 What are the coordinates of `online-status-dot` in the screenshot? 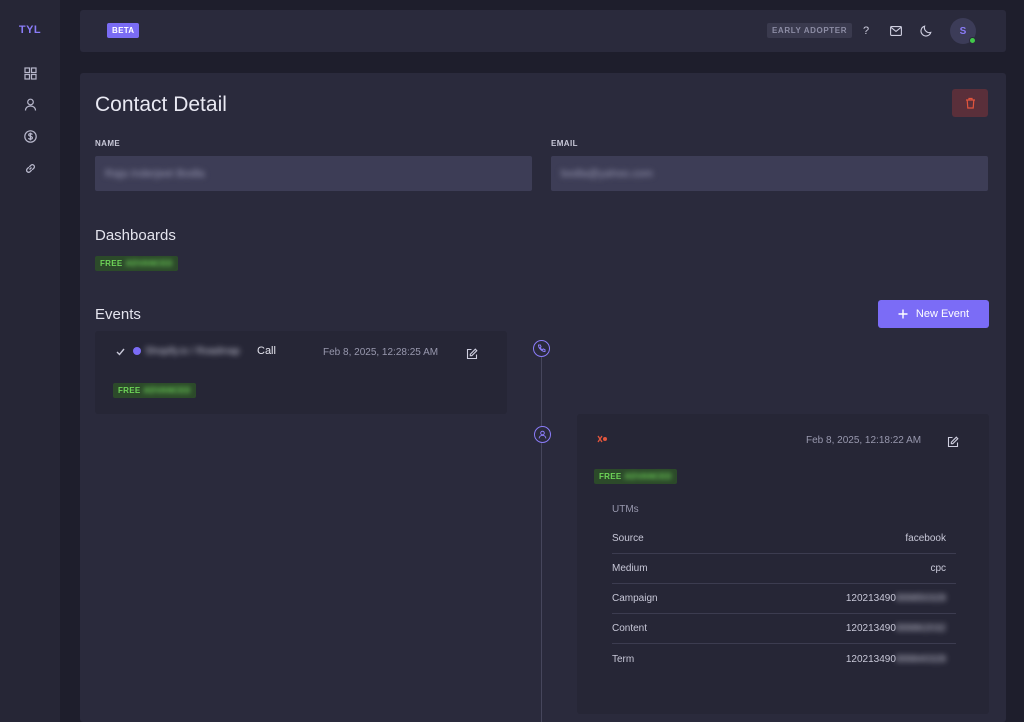 It's located at (972, 40).